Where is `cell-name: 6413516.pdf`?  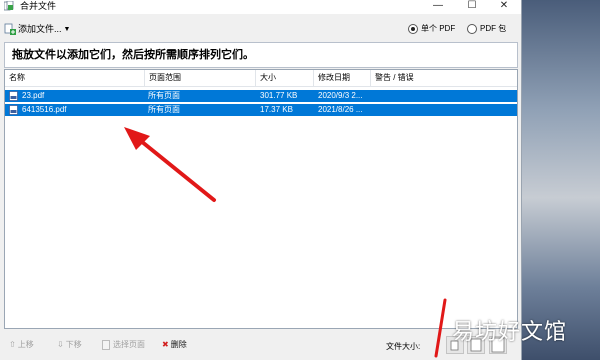 cell-name: 6413516.pdf is located at coordinates (44, 109).